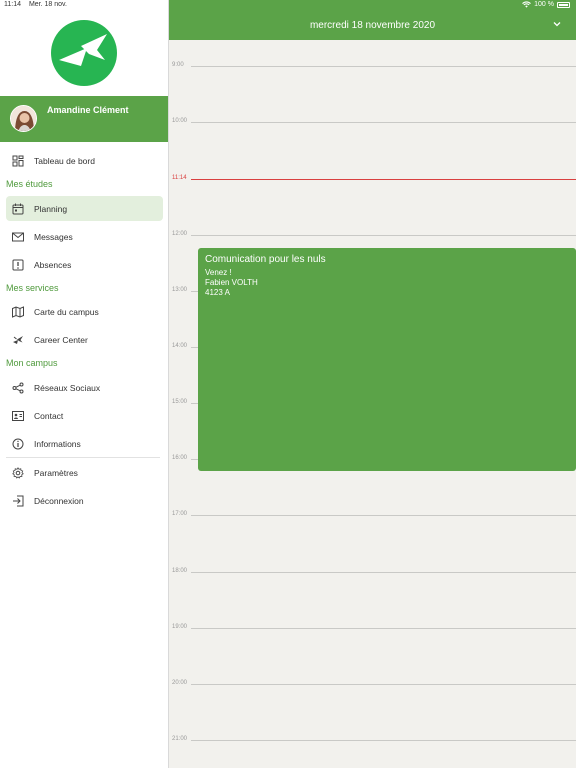 The height and width of the screenshot is (768, 576). I want to click on hour-label: 19:00, so click(180, 627).